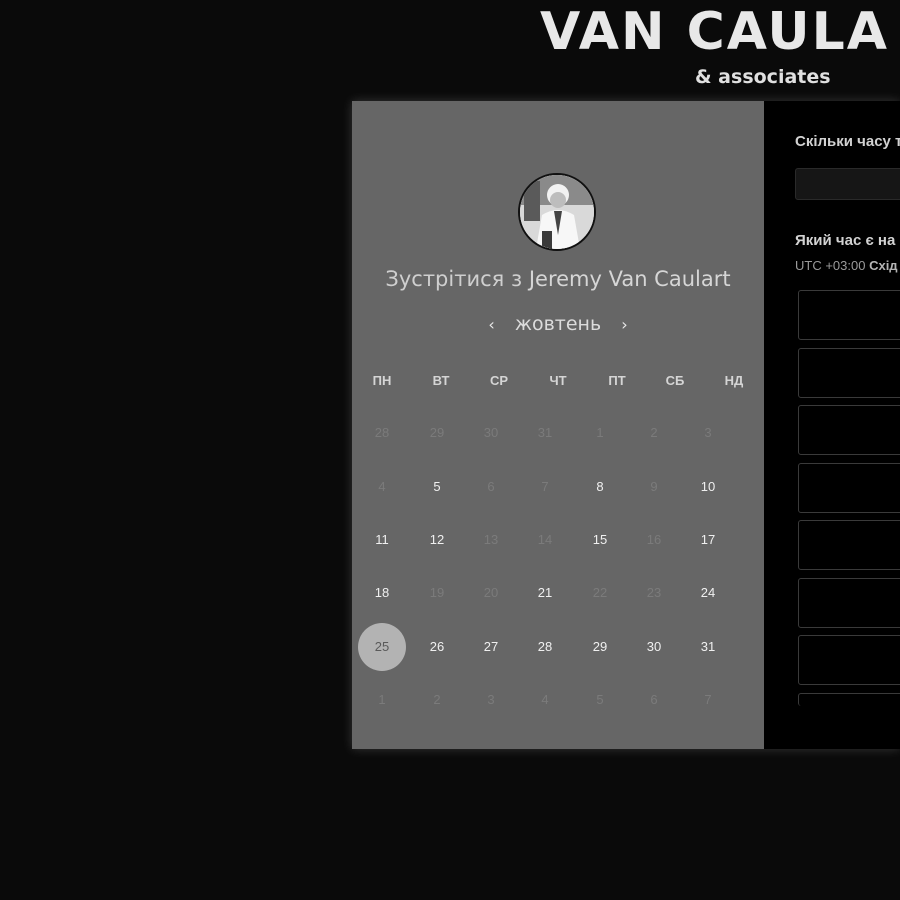 The image size is (900, 900). I want to click on time-label: Який час є на, so click(845, 240).